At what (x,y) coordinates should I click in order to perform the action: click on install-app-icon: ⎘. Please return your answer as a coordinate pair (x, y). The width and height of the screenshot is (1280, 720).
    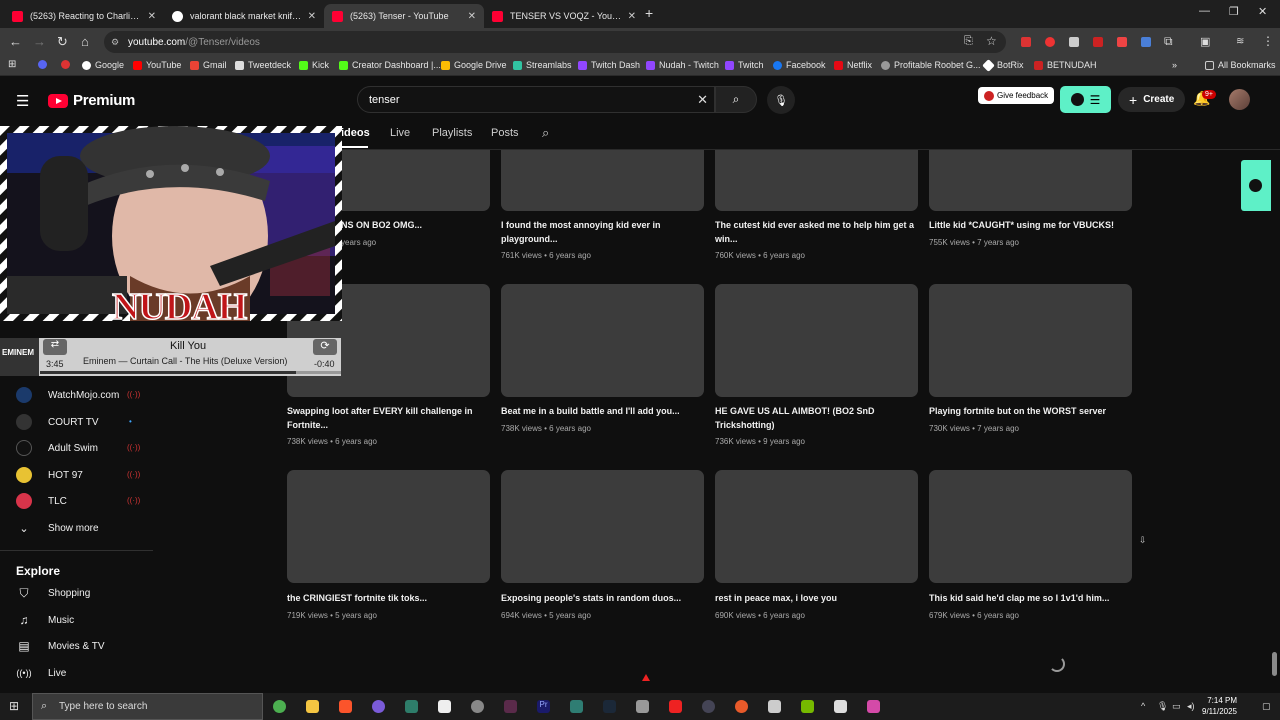
    Looking at the image, I should click on (968, 41).